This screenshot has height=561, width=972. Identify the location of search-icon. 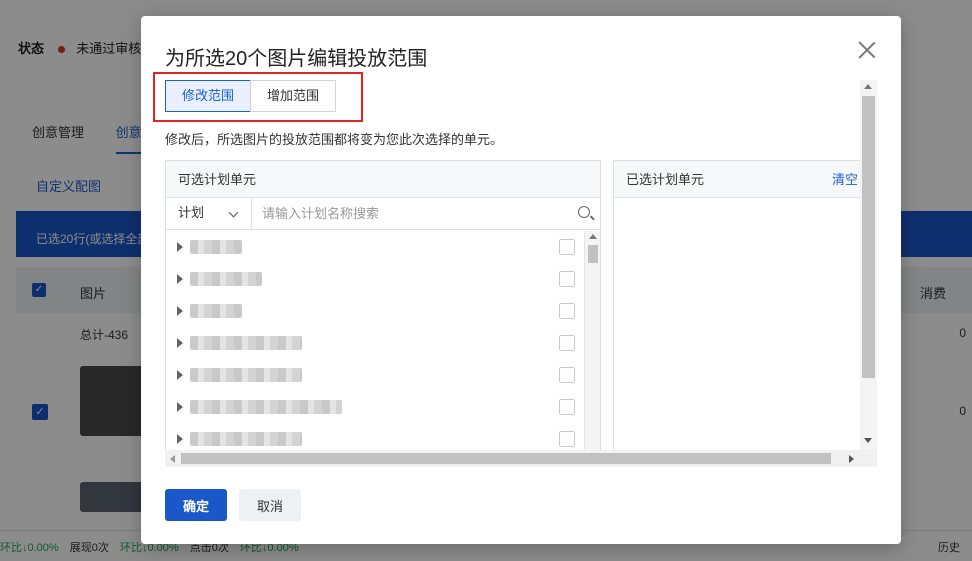
(585, 213).